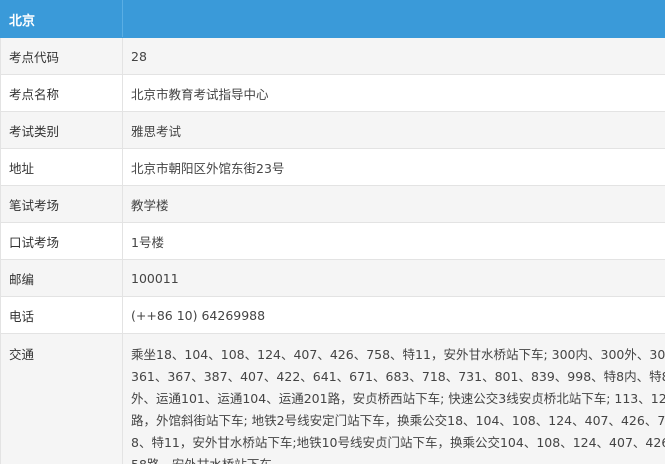  What do you see at coordinates (393, 204) in the screenshot?
I see `row-value: 教学楼` at bounding box center [393, 204].